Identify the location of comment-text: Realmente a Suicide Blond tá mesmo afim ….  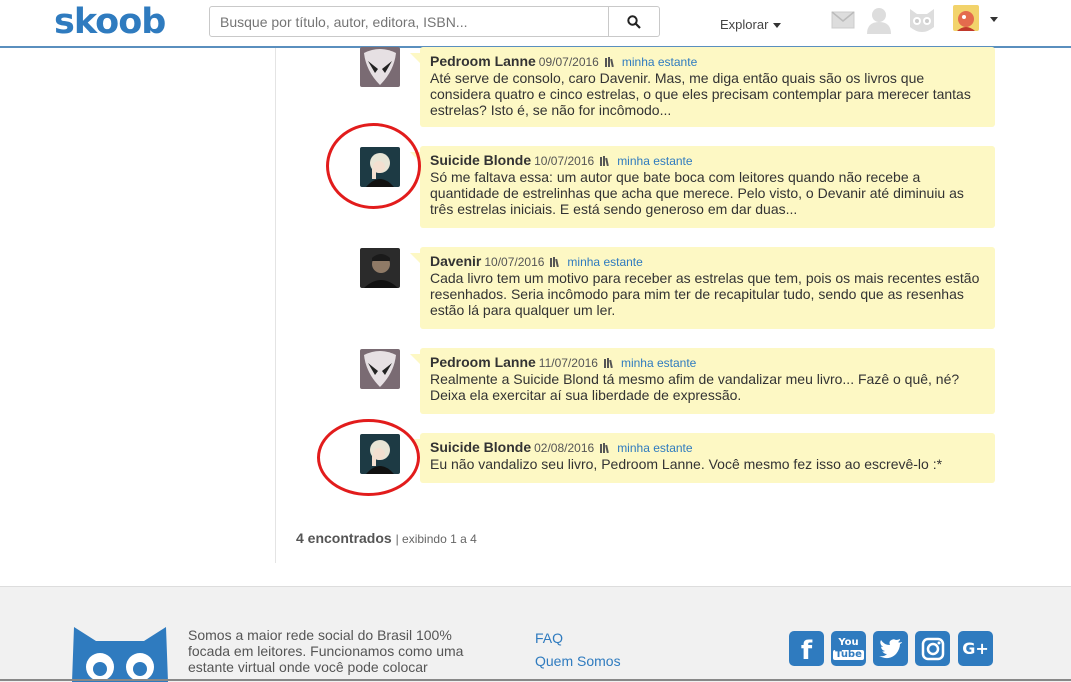
(695, 387).